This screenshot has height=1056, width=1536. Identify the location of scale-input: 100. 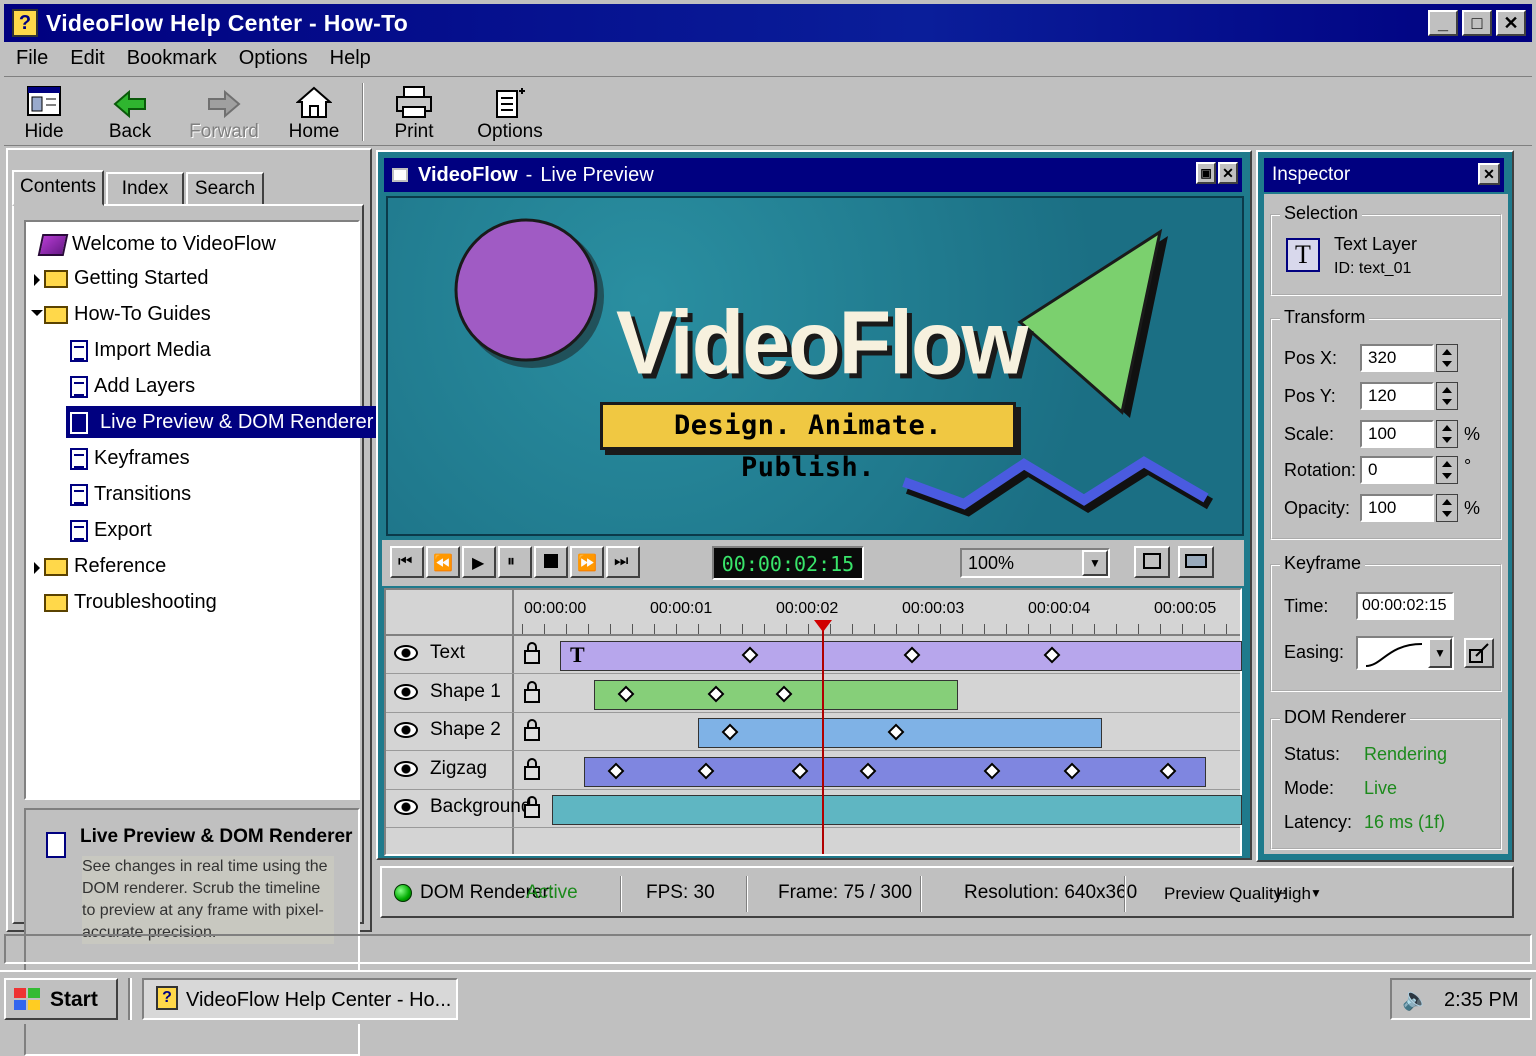
(1397, 434).